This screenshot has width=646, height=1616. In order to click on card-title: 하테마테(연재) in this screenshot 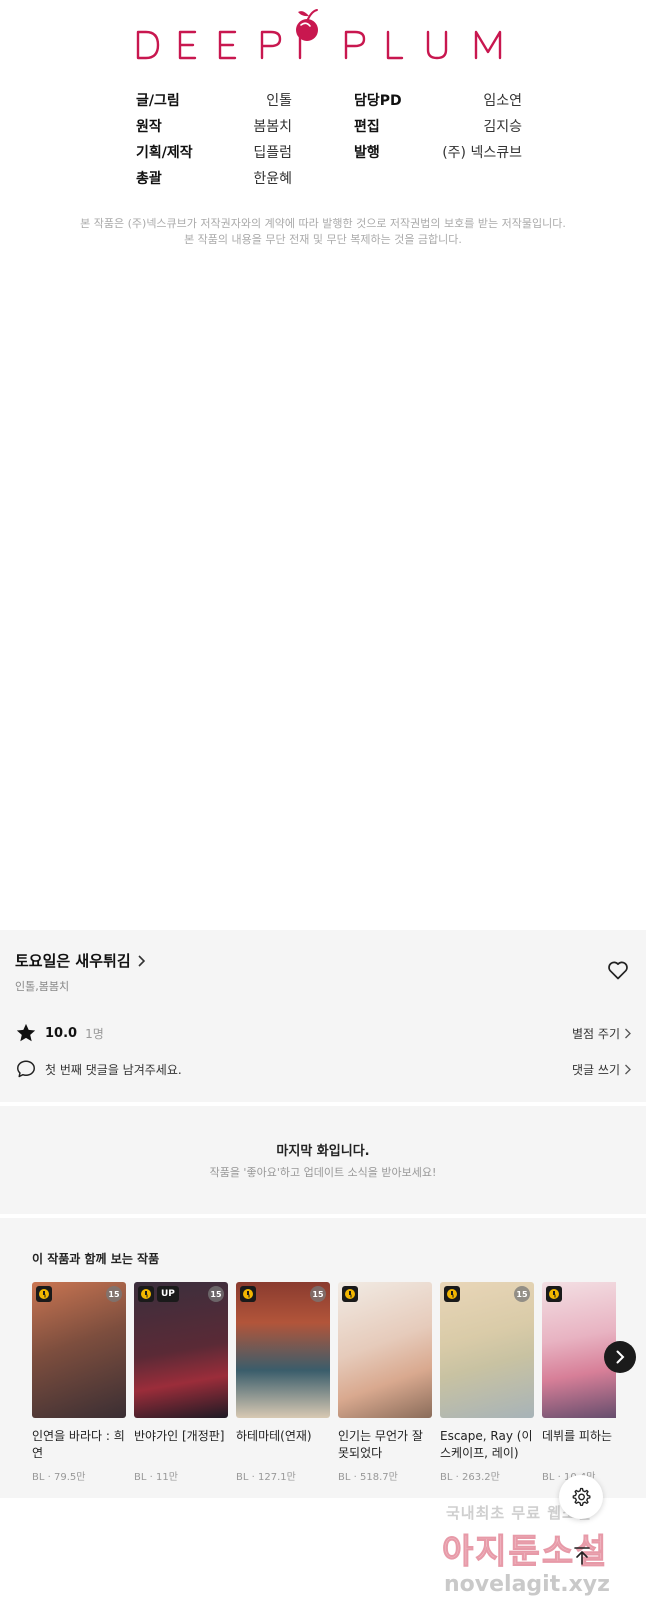, I will do `click(274, 1436)`.